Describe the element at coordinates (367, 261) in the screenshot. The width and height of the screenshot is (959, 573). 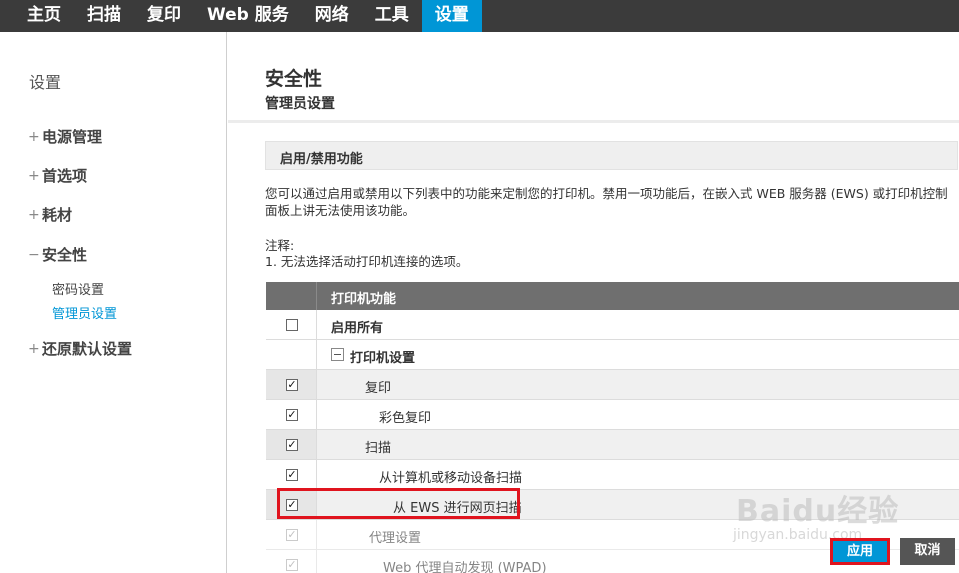
I see `note-item: 1. 无法选择活动打印机连接的选项。` at that location.